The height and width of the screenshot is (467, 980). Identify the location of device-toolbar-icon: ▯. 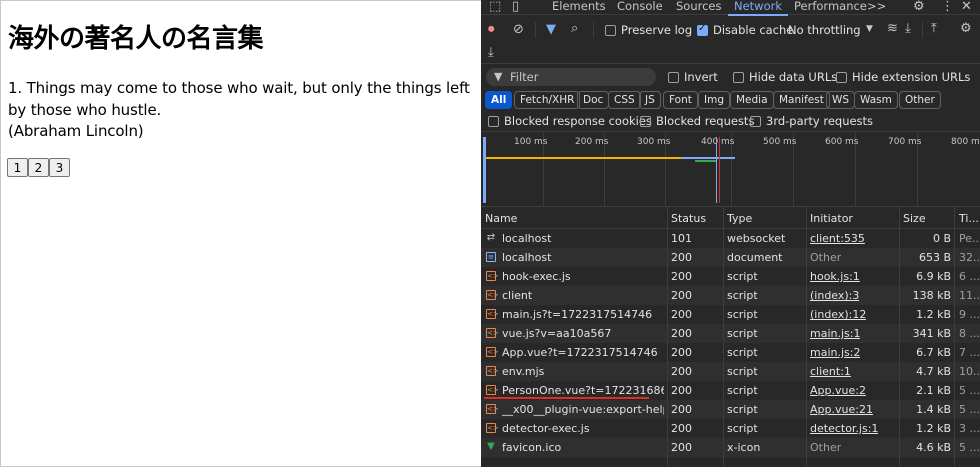
(515, 7).